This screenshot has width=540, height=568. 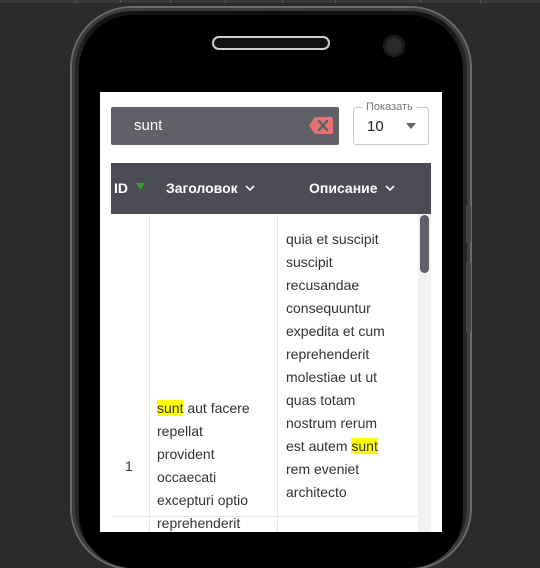 I want to click on column-header-title: Заголовок, so click(x=210, y=188).